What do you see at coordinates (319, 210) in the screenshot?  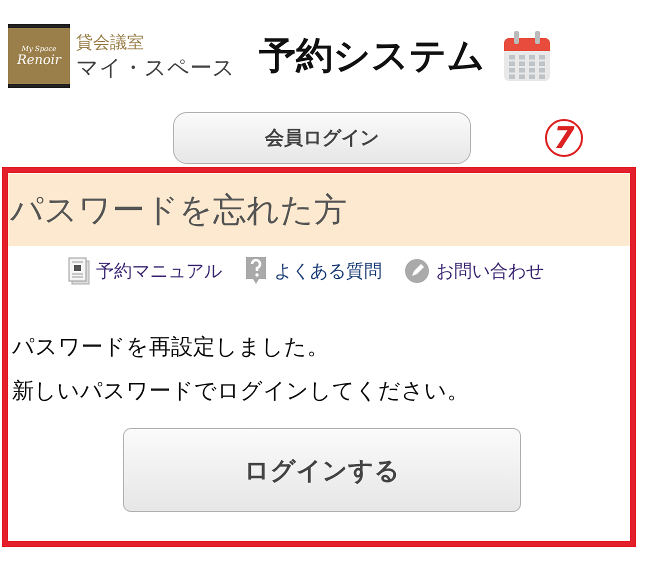 I see `section-heading: パスワードを忘れた方` at bounding box center [319, 210].